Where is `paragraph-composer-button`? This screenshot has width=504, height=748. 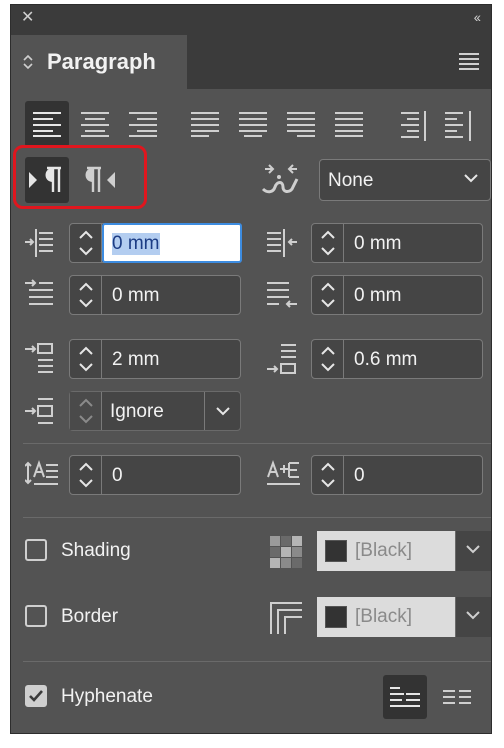
paragraph-composer-button is located at coordinates (457, 697).